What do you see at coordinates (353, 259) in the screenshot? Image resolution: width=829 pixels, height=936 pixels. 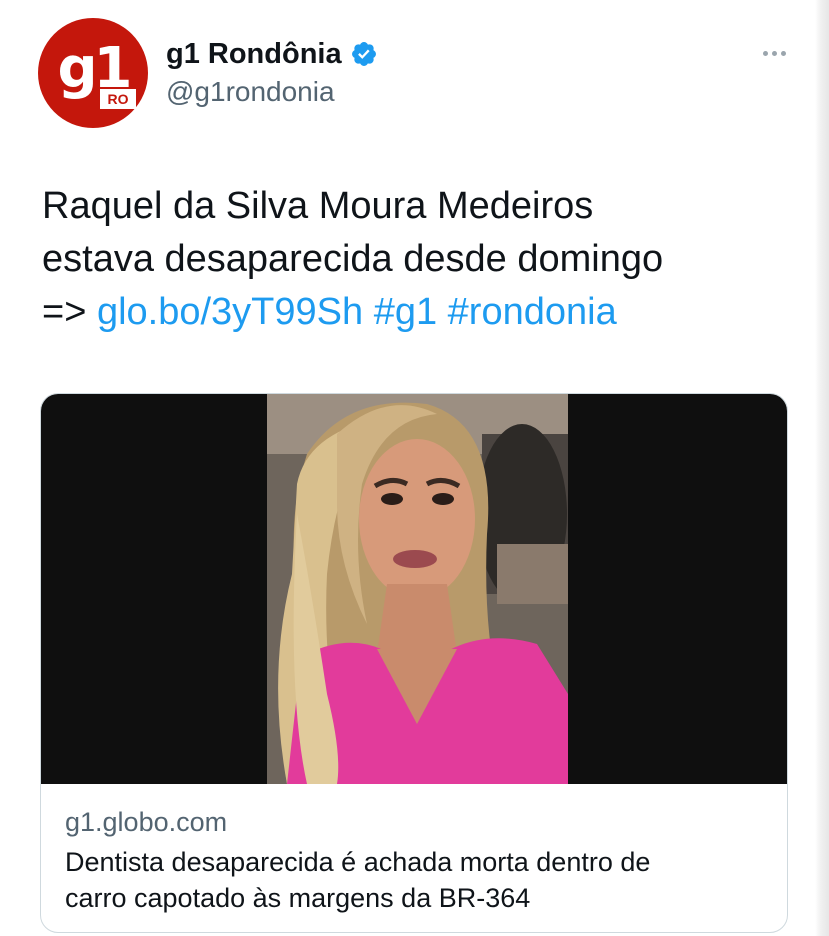 I see `tweet-text-line: estava desaparecida desde domingo` at bounding box center [353, 259].